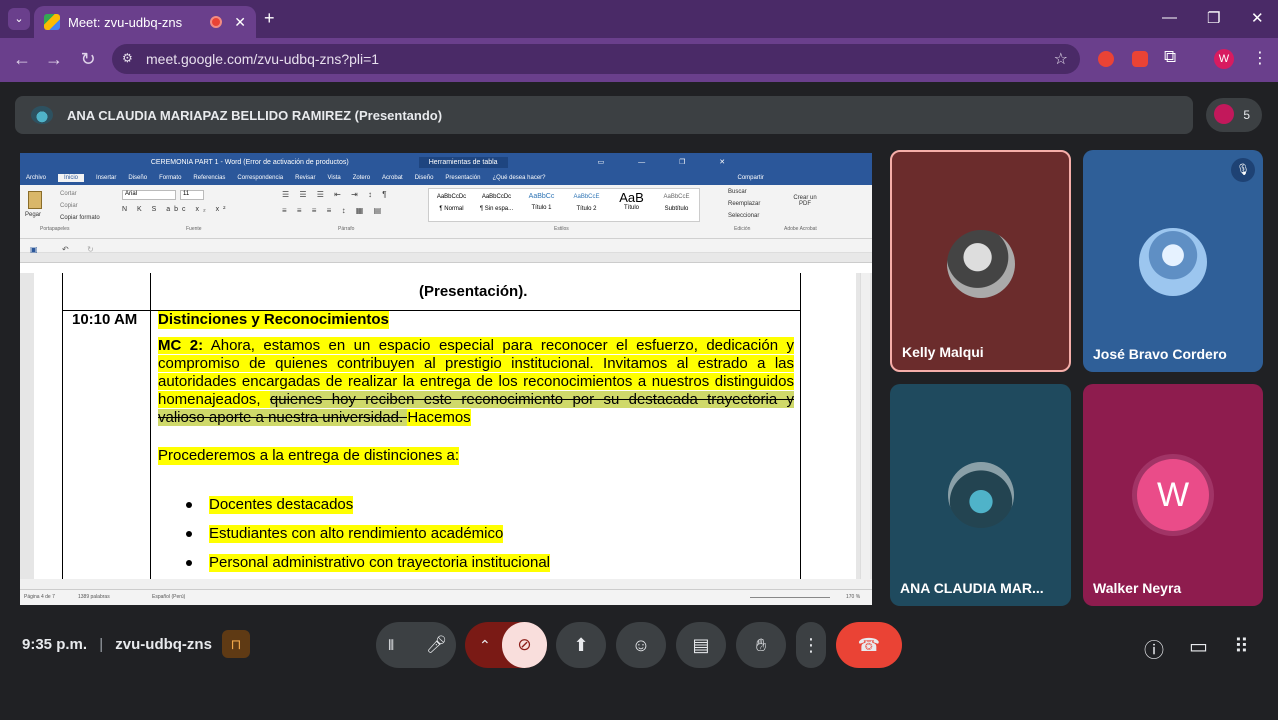 This screenshot has width=1278, height=720. What do you see at coordinates (943, 352) in the screenshot?
I see `participant-name: Kelly Malqui` at bounding box center [943, 352].